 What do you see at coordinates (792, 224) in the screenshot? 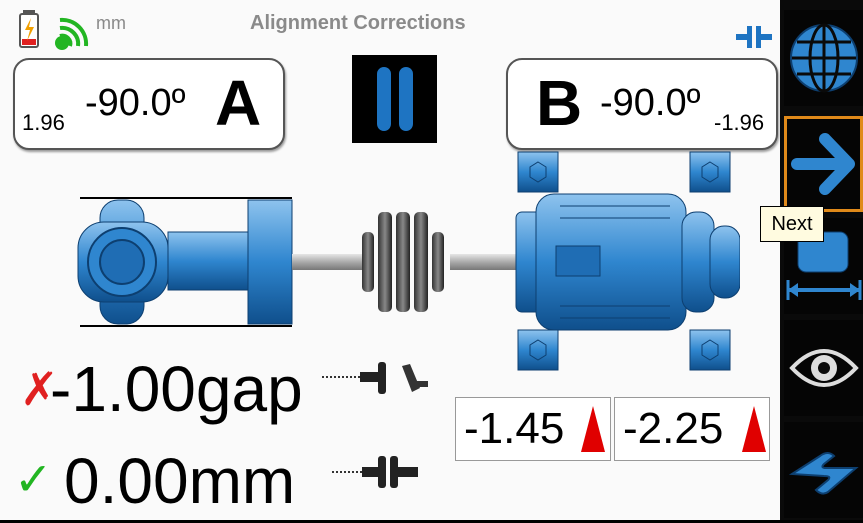
I see `next-tooltip: Next` at bounding box center [792, 224].